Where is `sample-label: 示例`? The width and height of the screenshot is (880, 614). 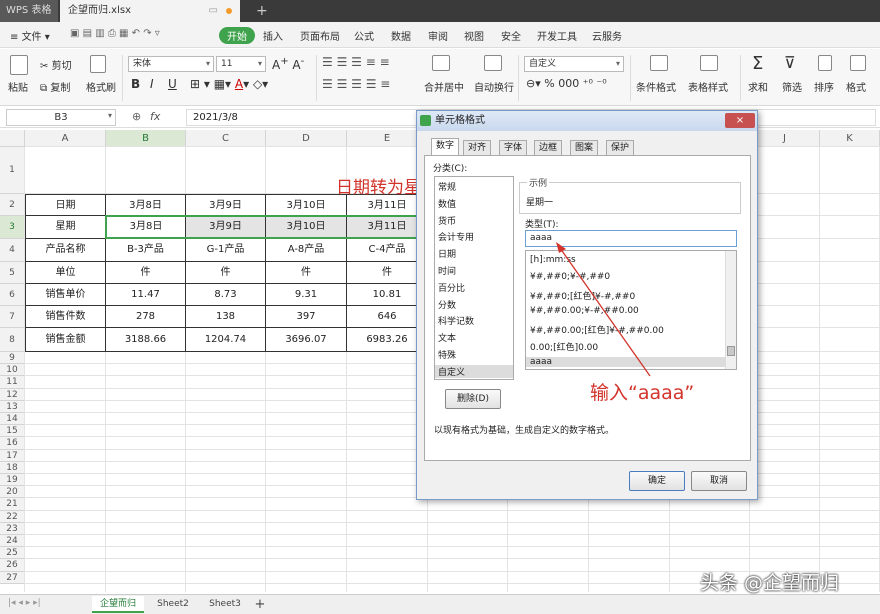
sample-label: 示例 is located at coordinates (538, 182).